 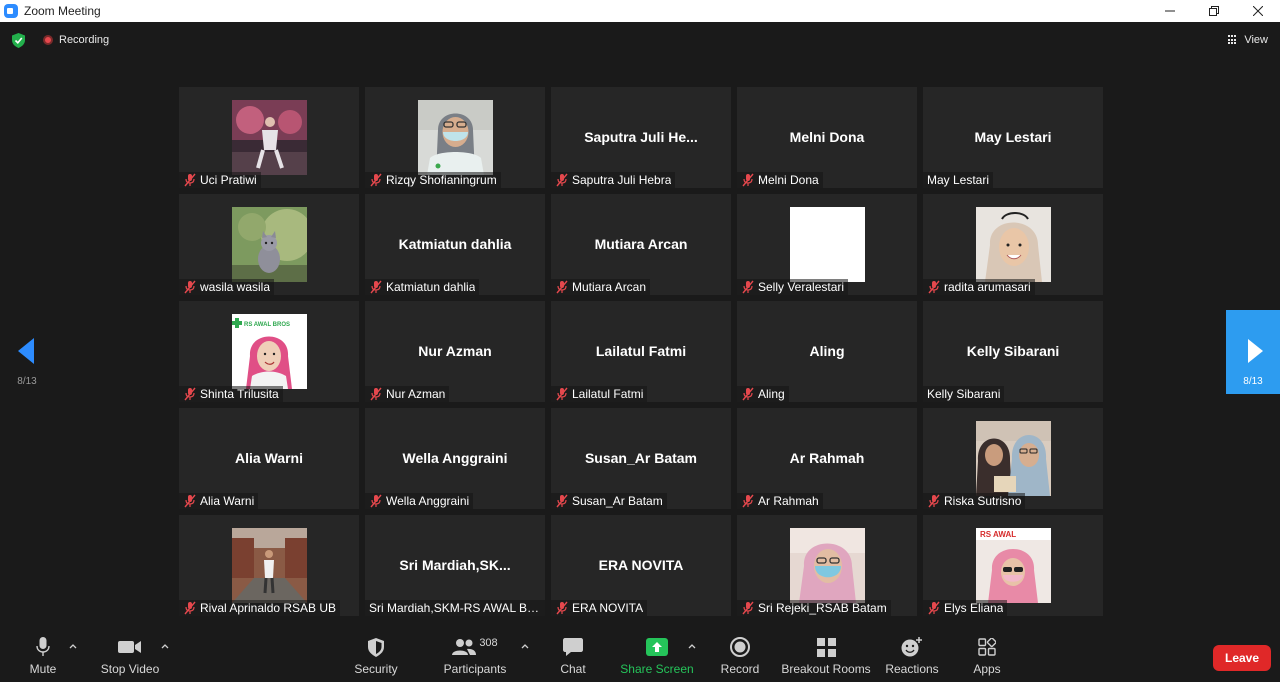 What do you see at coordinates (1013, 244) in the screenshot?
I see `participant-tile: radita arumasari` at bounding box center [1013, 244].